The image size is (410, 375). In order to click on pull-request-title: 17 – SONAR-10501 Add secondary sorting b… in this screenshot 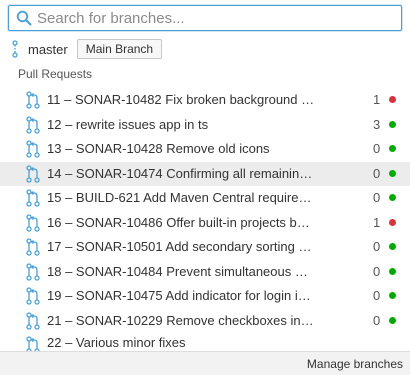, I will do `click(182, 246)`.